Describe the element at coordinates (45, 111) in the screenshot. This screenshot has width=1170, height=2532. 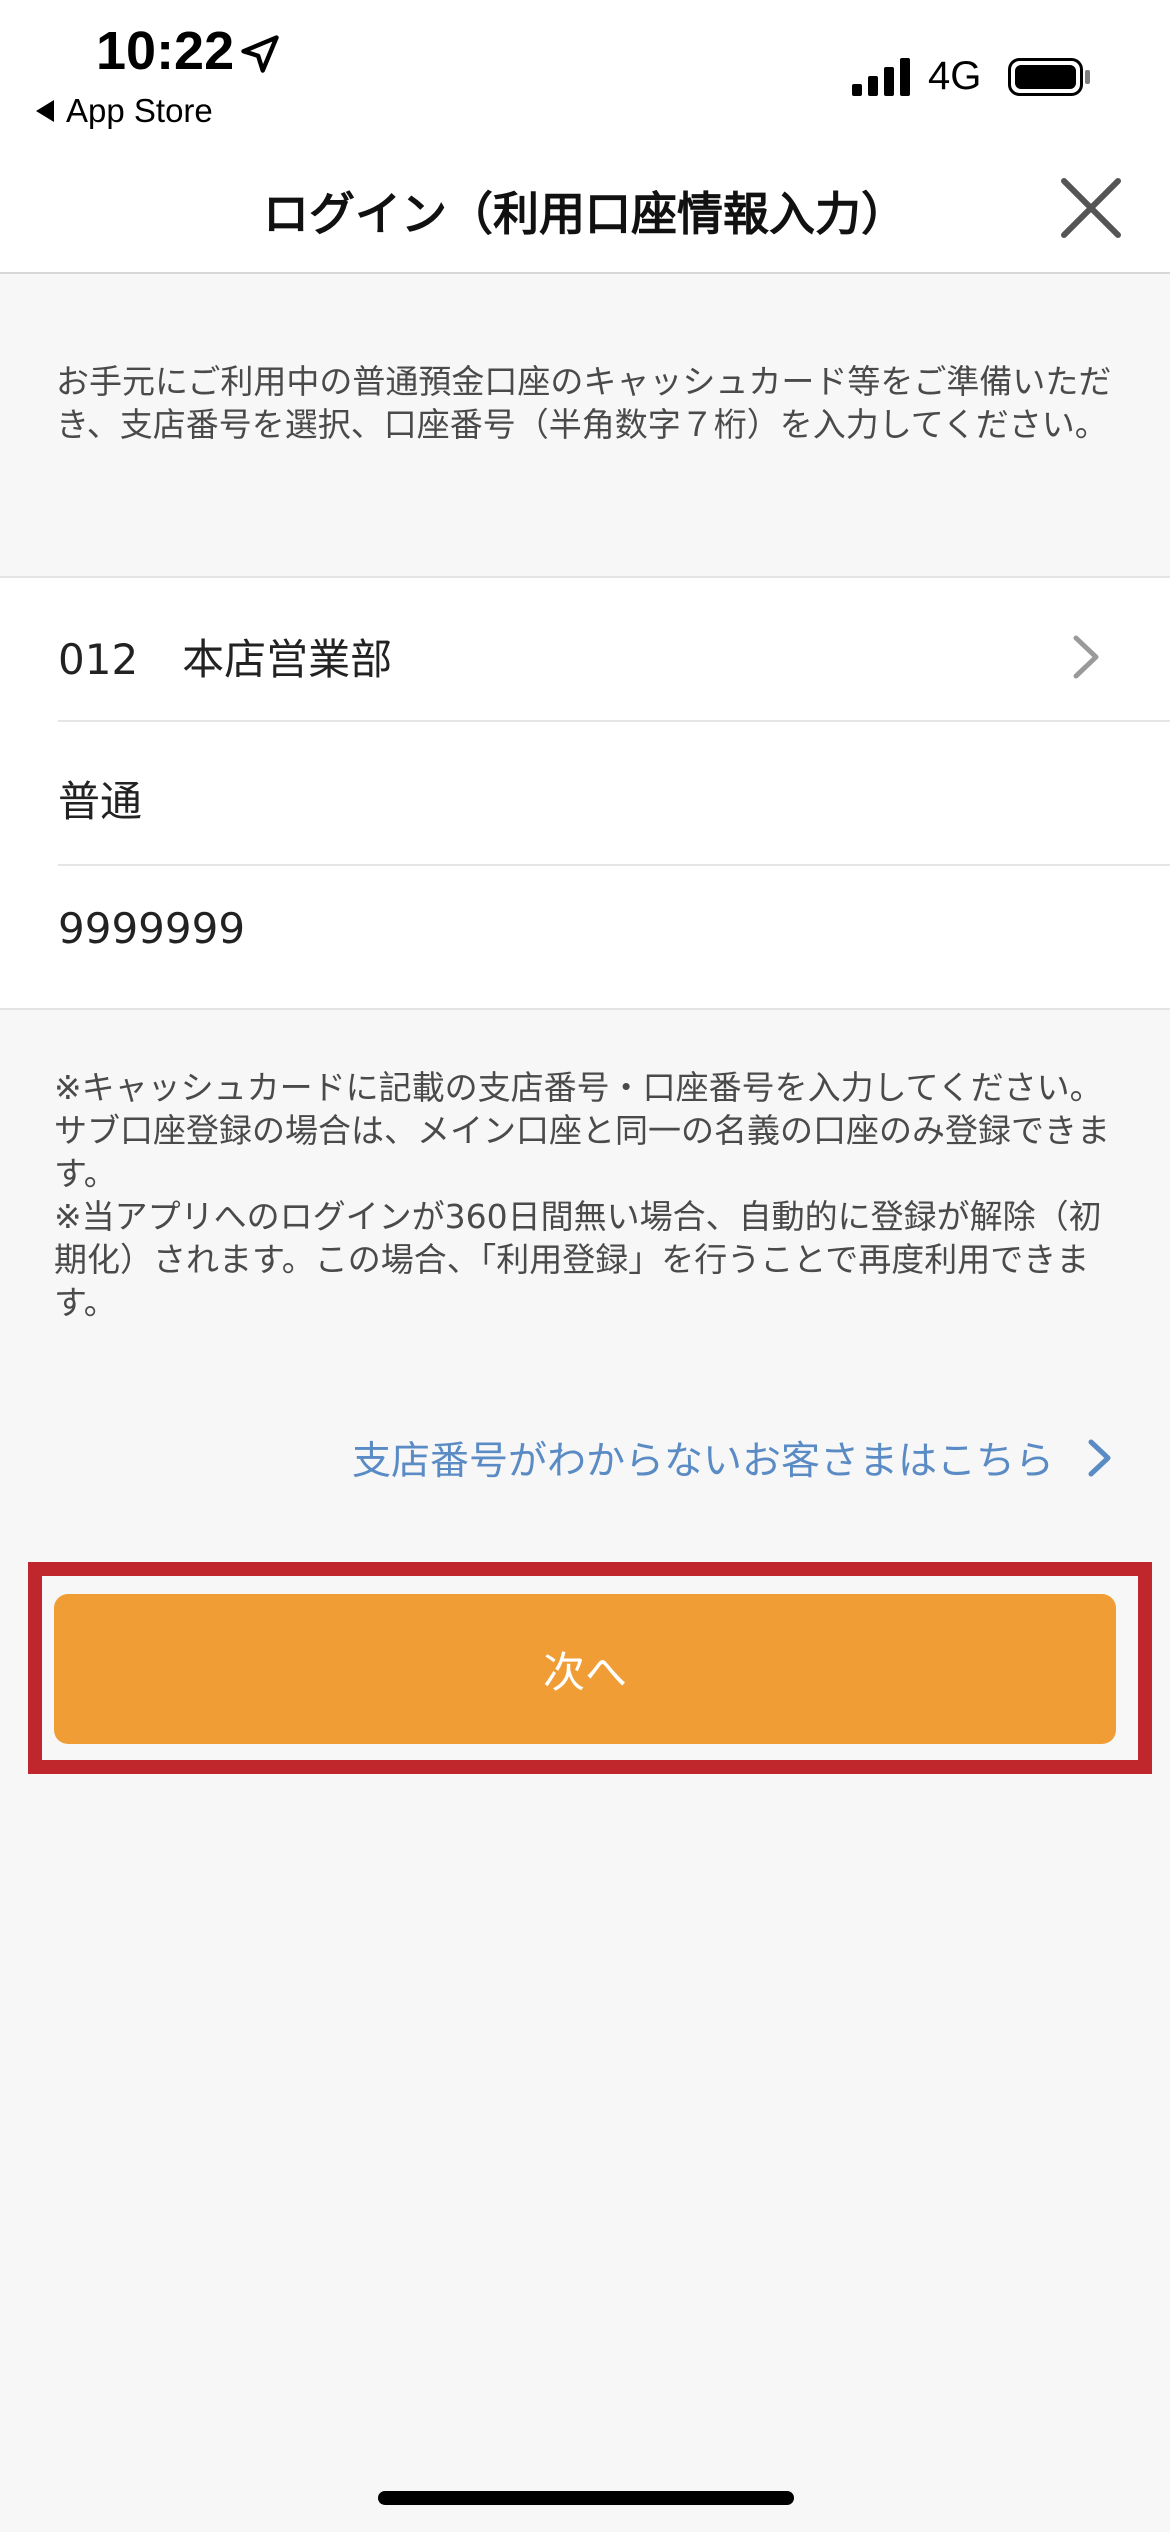
I see `back-triangle-icon` at that location.